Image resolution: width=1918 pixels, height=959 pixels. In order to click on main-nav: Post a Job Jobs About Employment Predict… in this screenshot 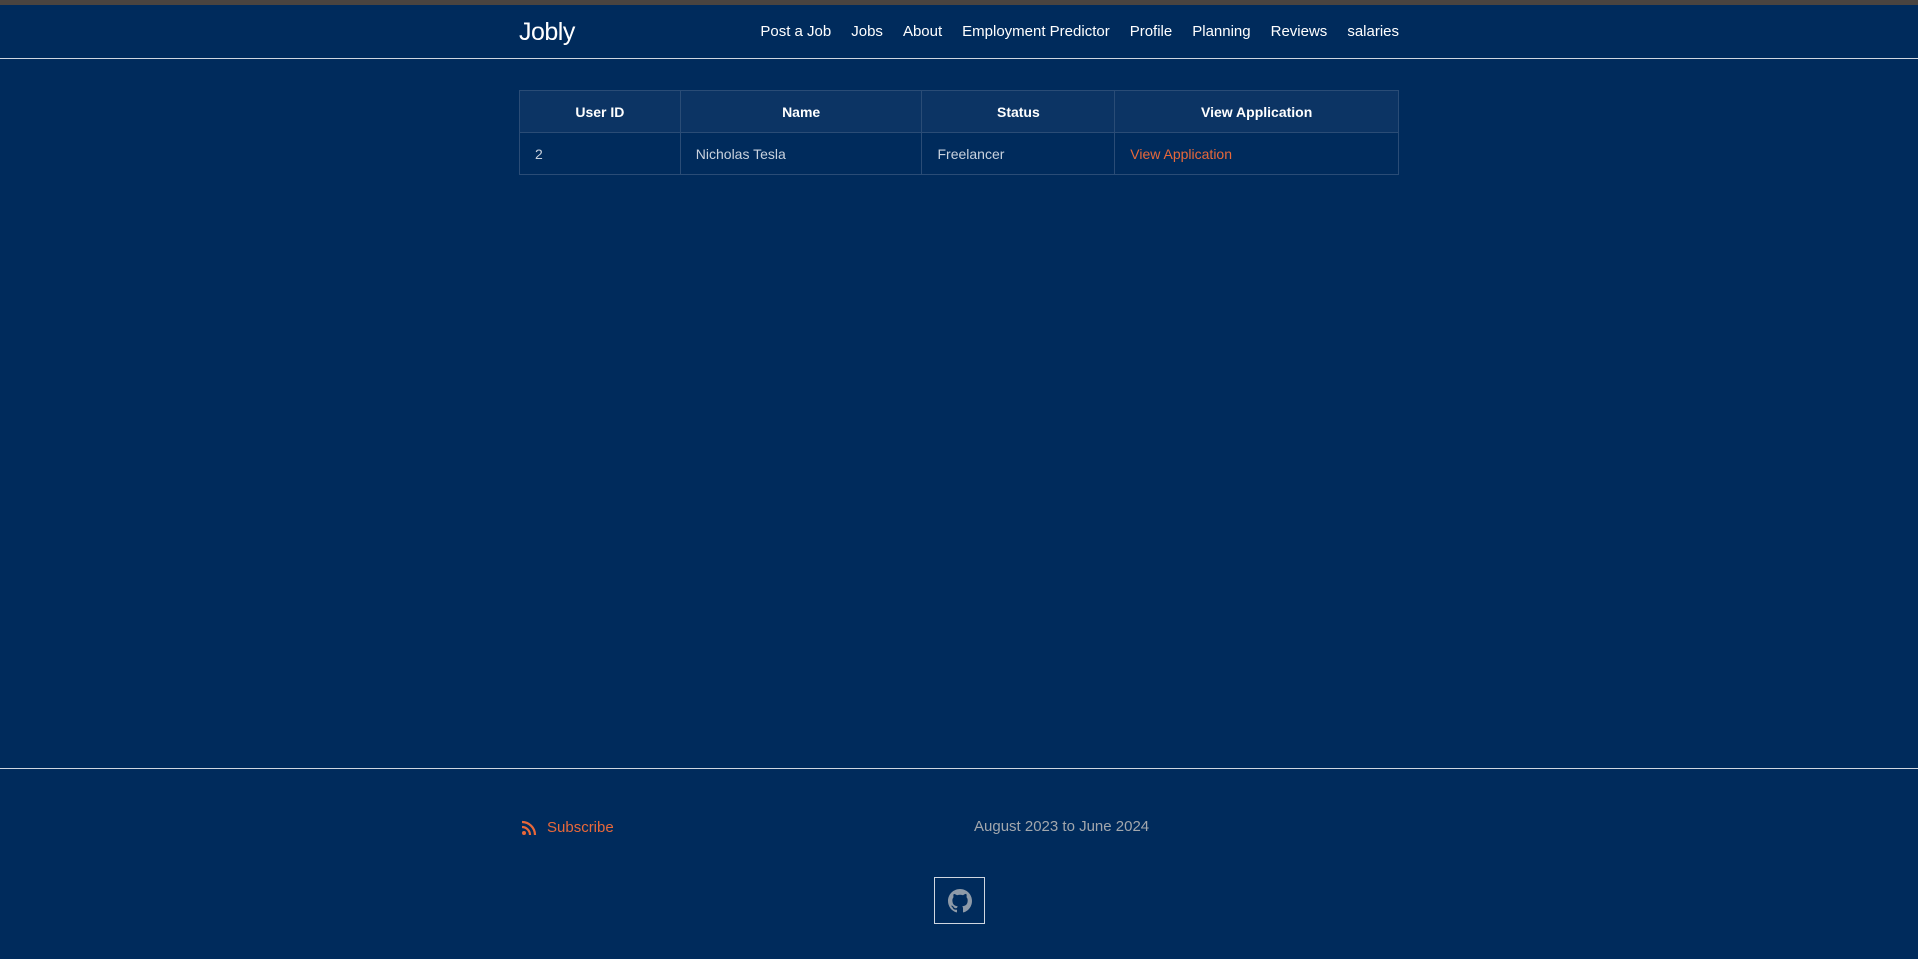, I will do `click(1069, 31)`.